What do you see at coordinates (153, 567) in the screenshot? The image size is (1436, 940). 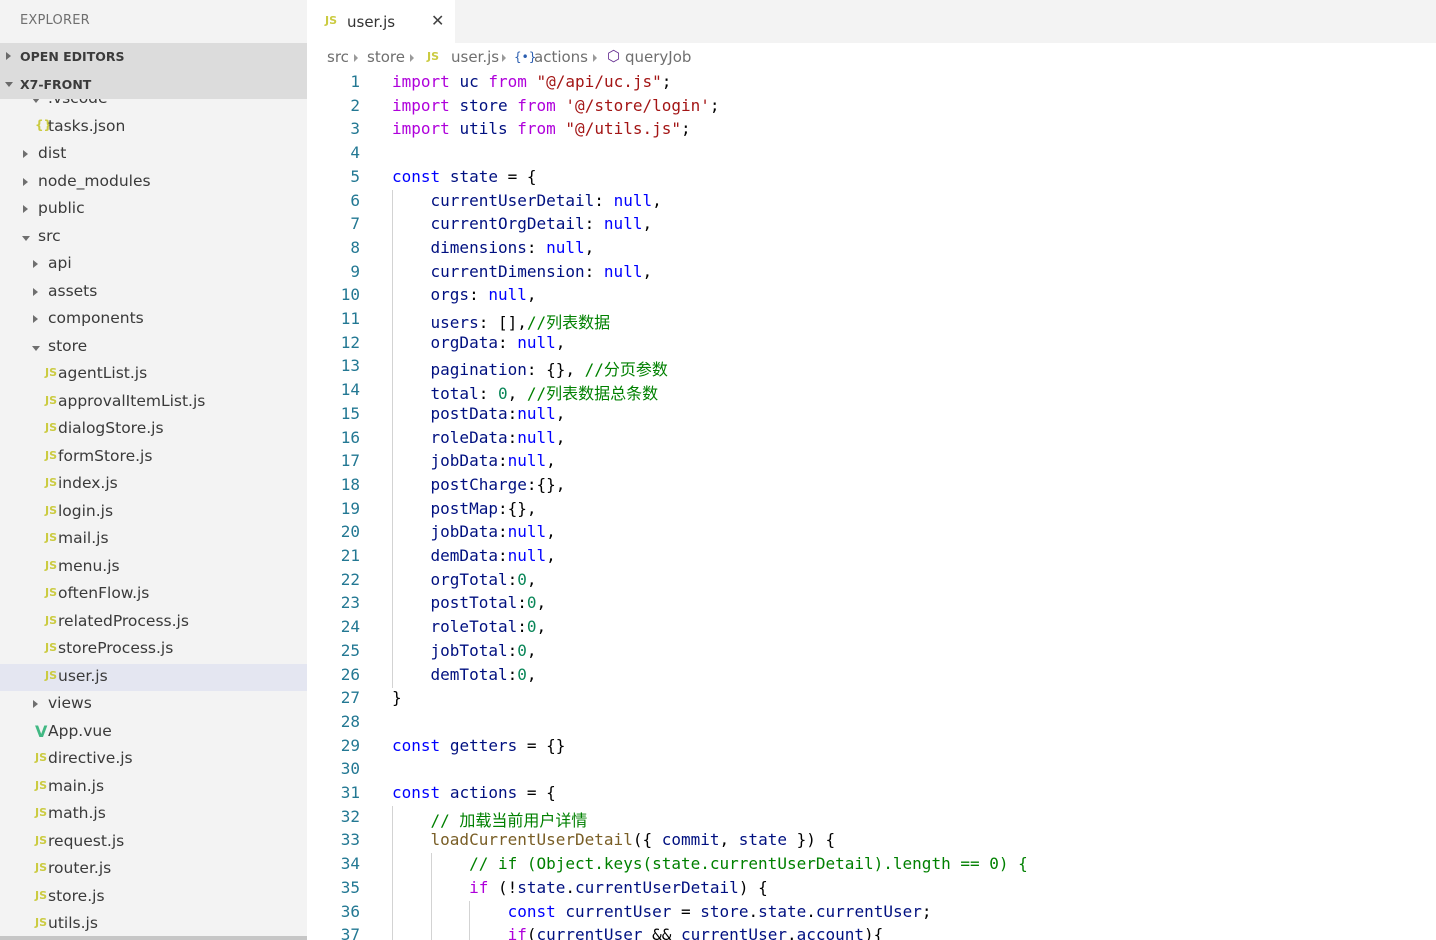 I see `tree-item-menu-js: JS menu.js` at bounding box center [153, 567].